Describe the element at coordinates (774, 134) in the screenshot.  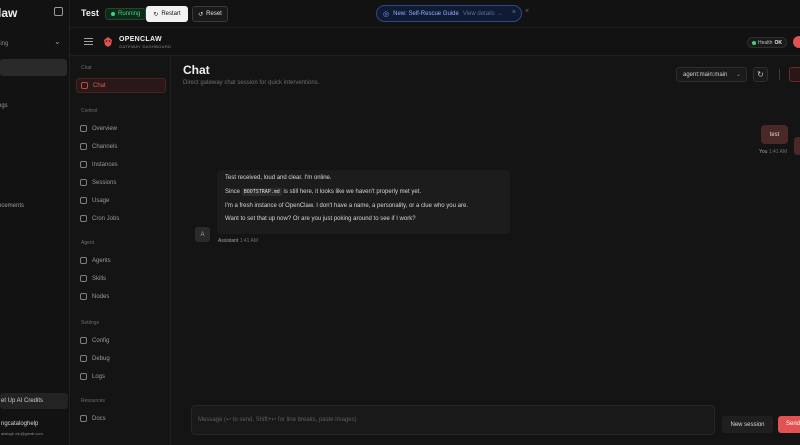
I see `user-message-bubble: test` at that location.